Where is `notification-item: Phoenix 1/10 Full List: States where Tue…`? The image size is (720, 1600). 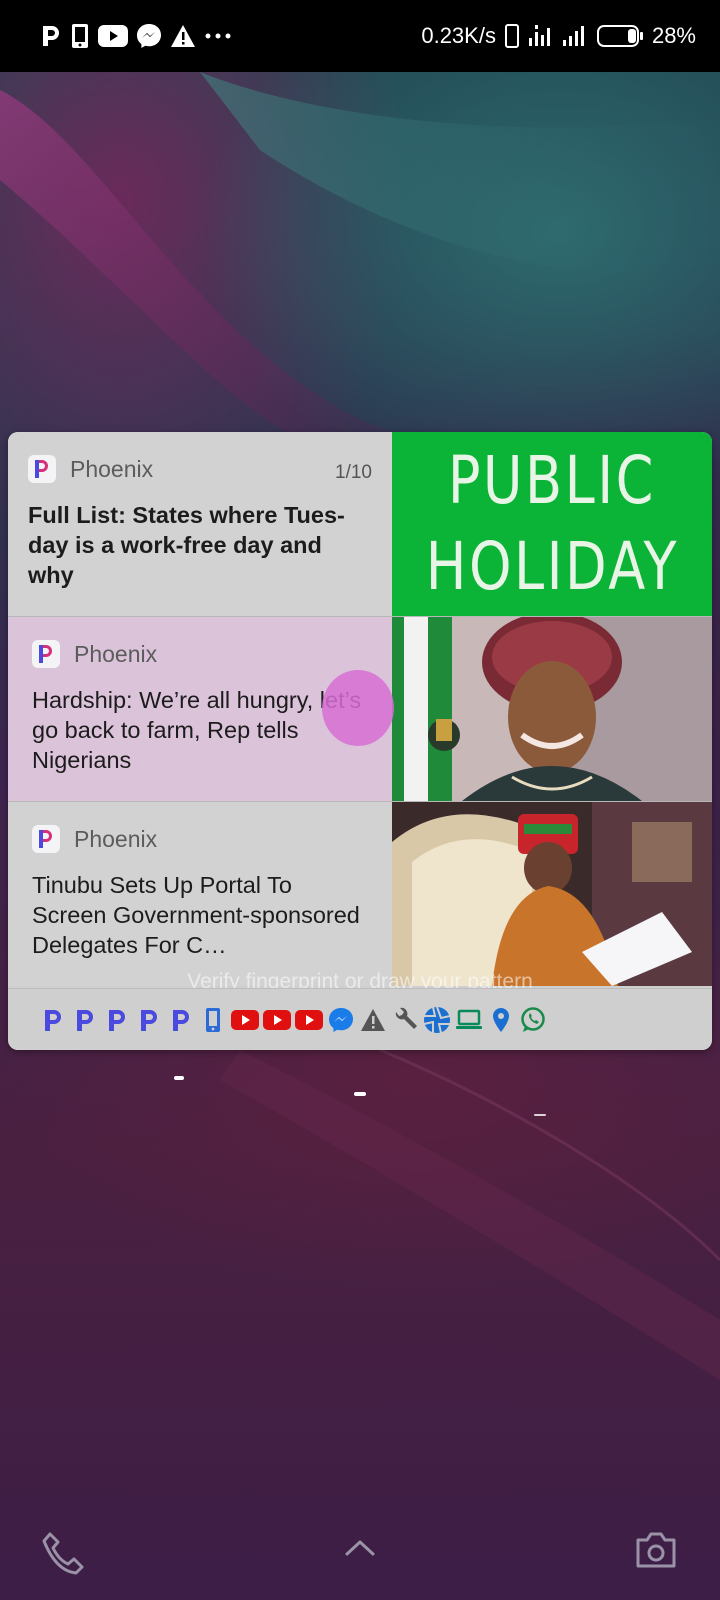 notification-item: Phoenix 1/10 Full List: States where Tue… is located at coordinates (360, 524).